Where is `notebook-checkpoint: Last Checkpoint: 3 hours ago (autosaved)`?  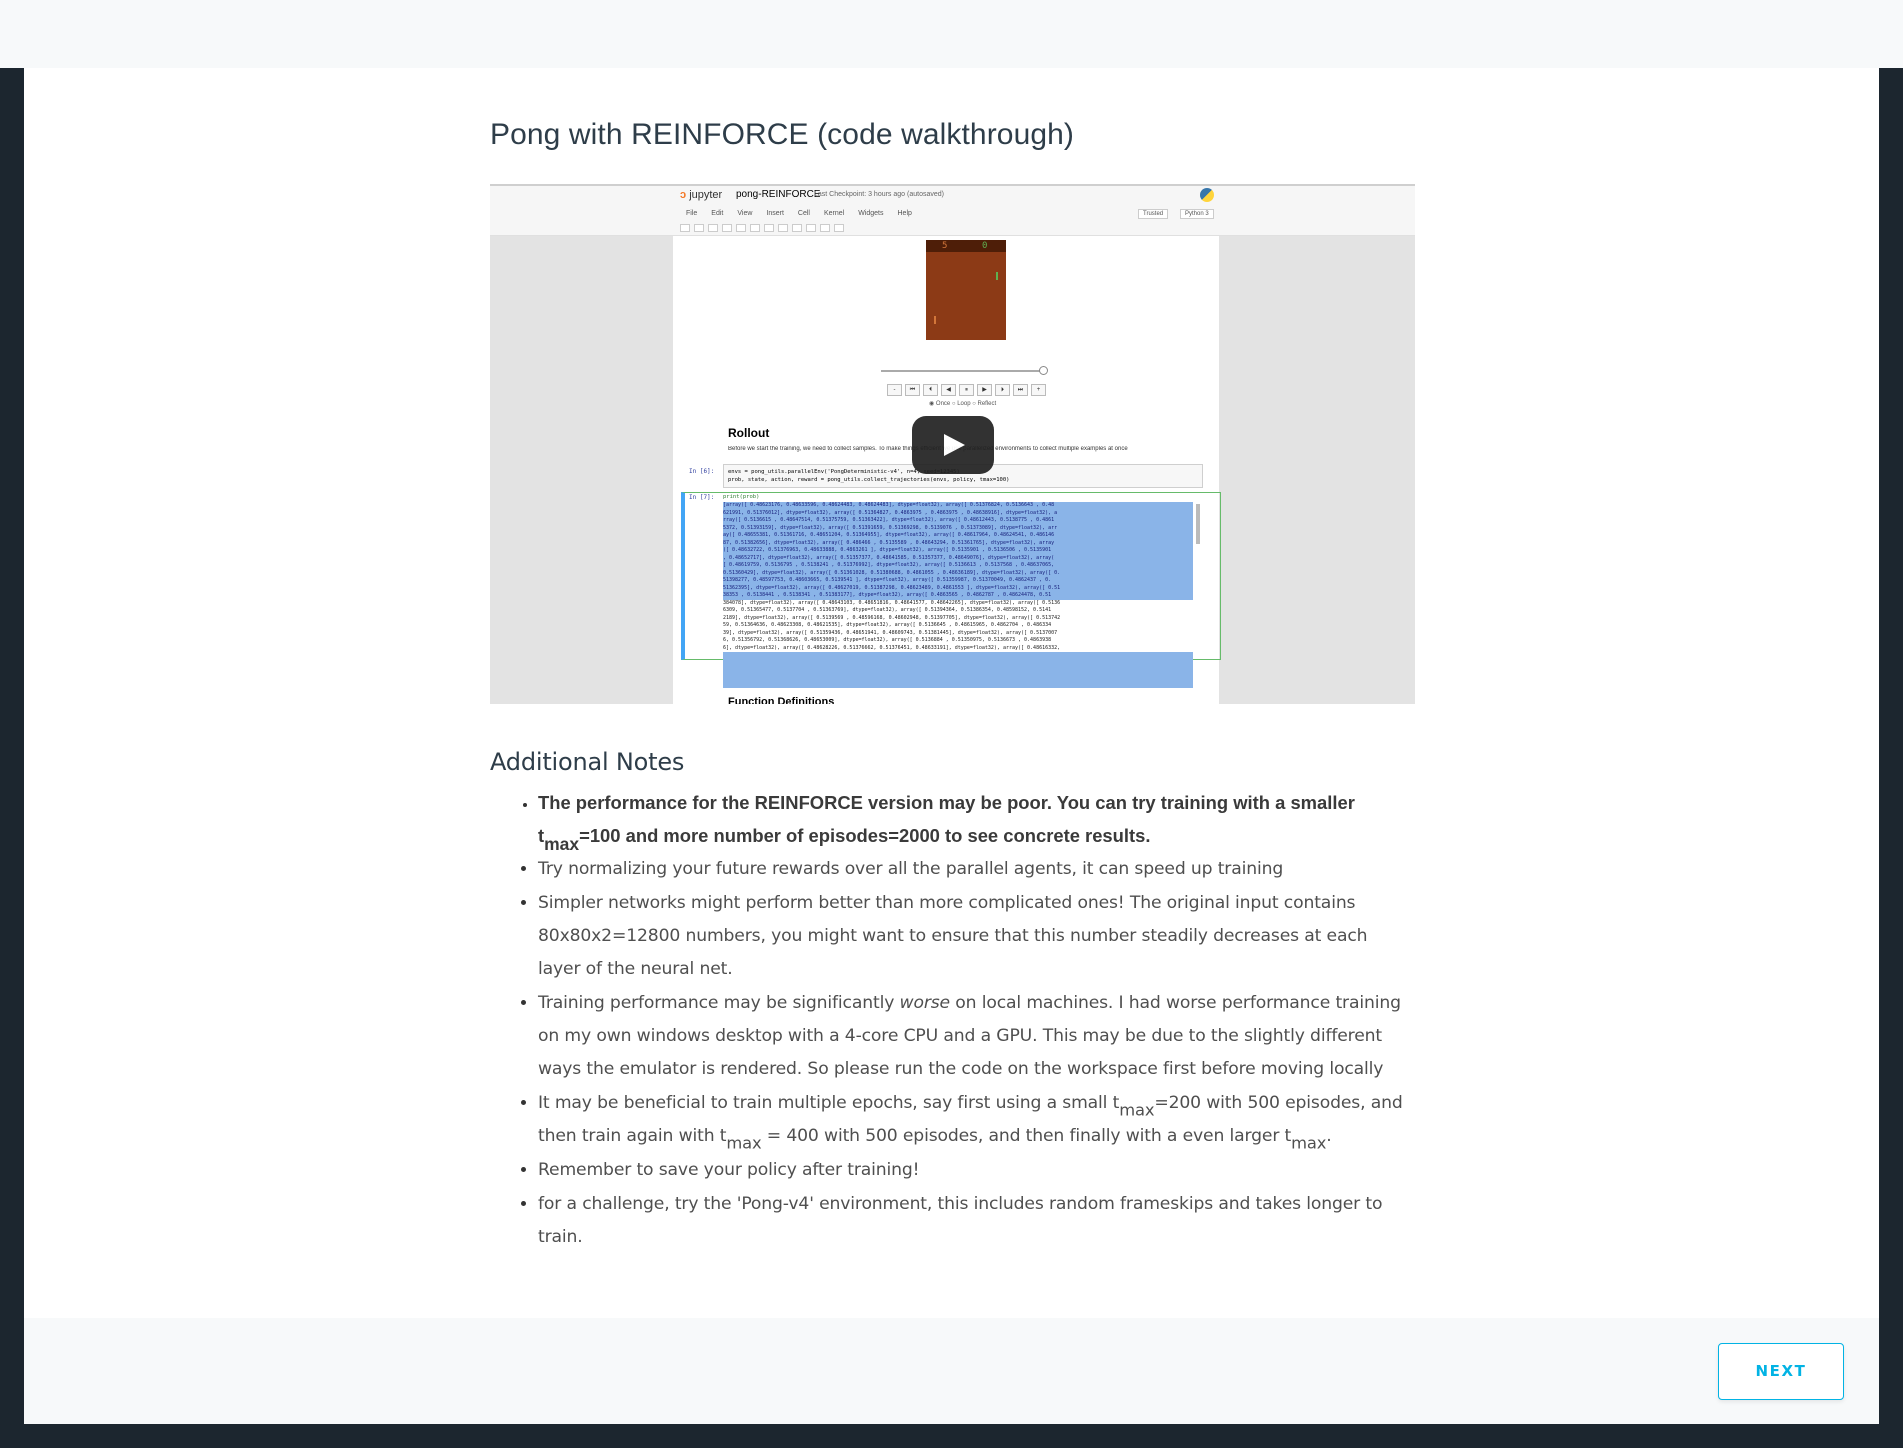 notebook-checkpoint: Last Checkpoint: 3 hours ago (autosaved) is located at coordinates (879, 194).